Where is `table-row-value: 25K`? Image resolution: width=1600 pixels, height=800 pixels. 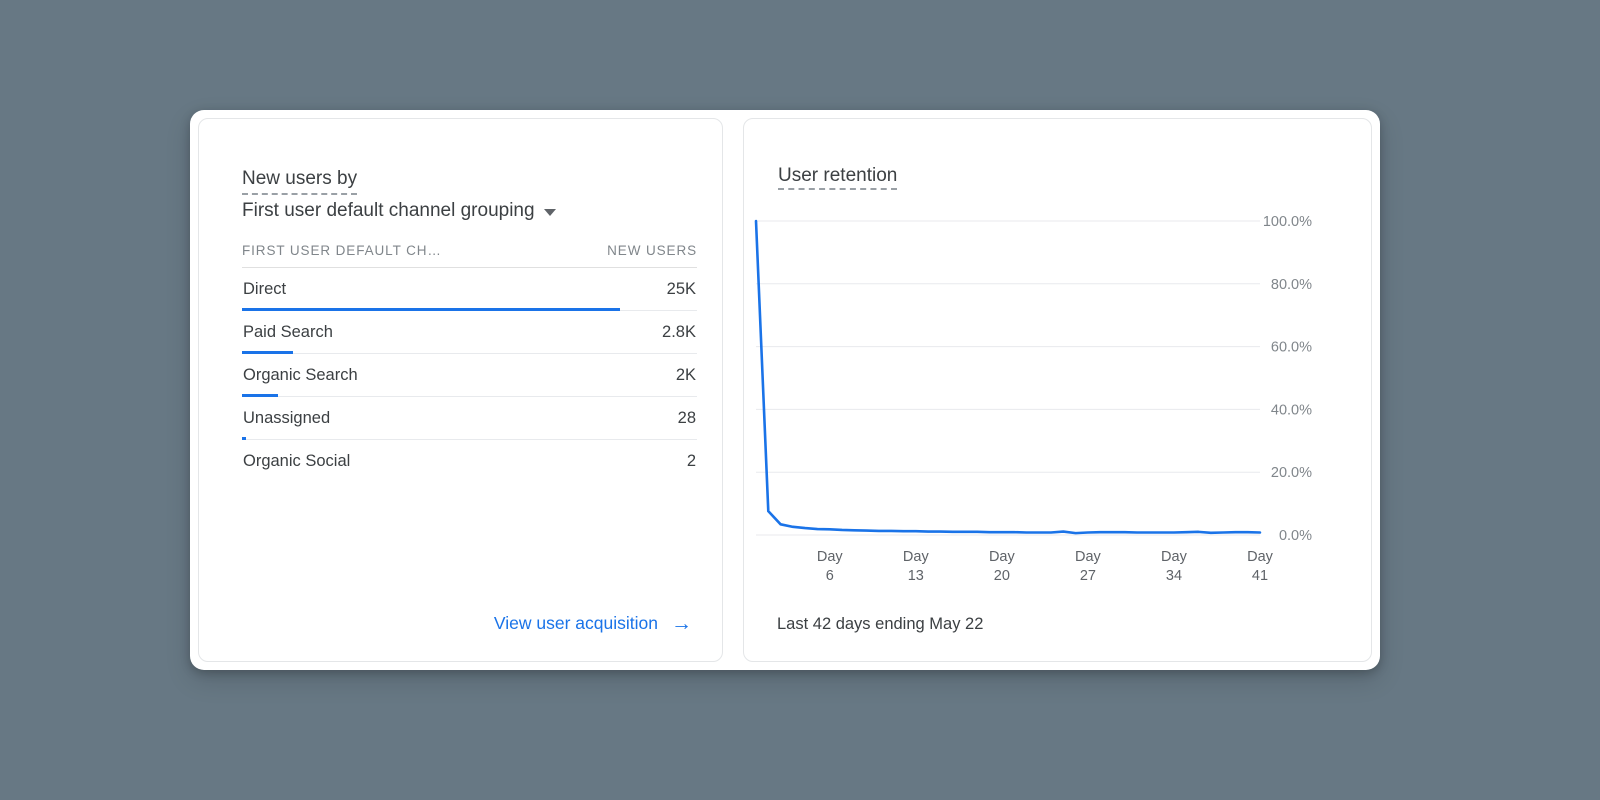
table-row-value: 25K is located at coordinates (681, 289).